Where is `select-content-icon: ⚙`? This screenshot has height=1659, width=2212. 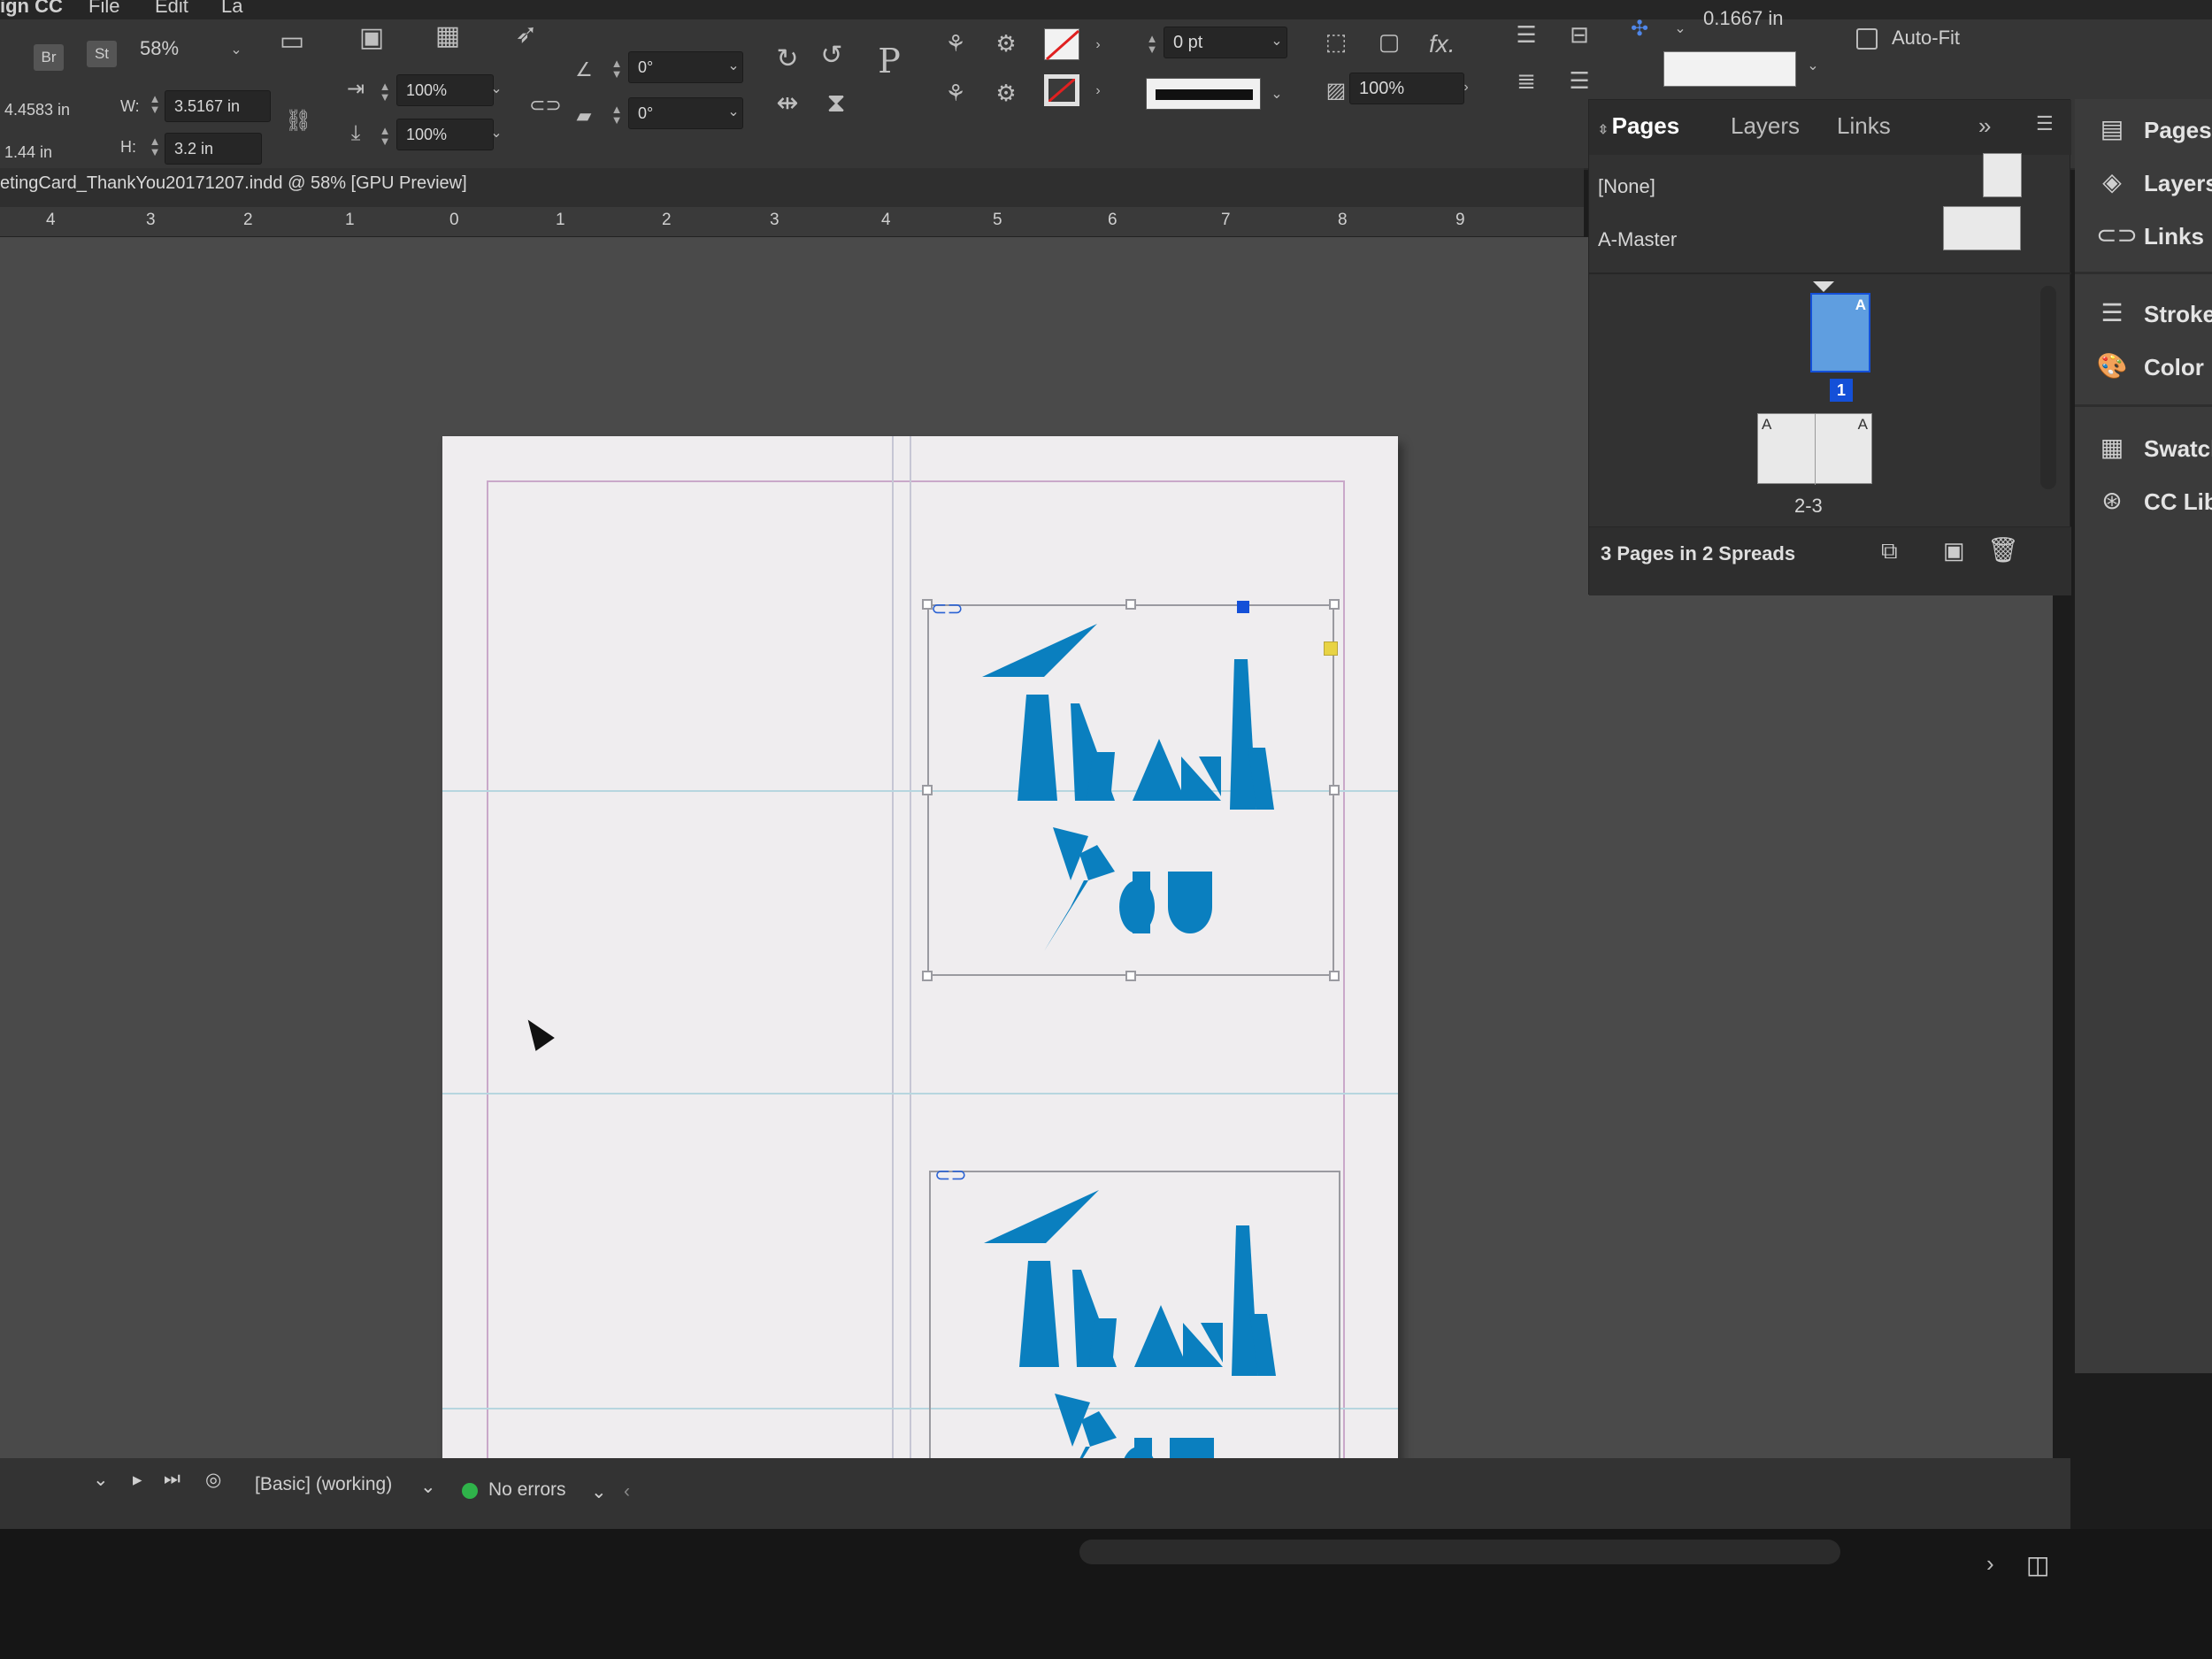
select-content-icon: ⚙ is located at coordinates (1006, 43).